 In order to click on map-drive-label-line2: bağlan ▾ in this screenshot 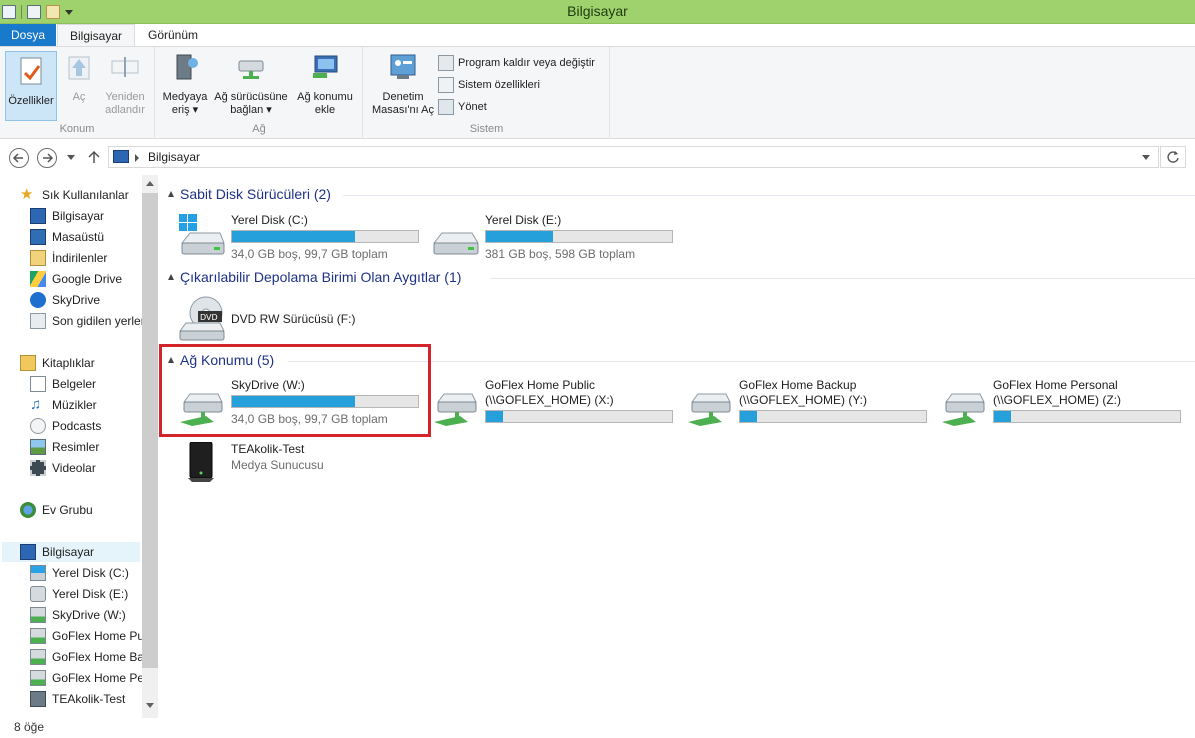, I will do `click(251, 110)`.